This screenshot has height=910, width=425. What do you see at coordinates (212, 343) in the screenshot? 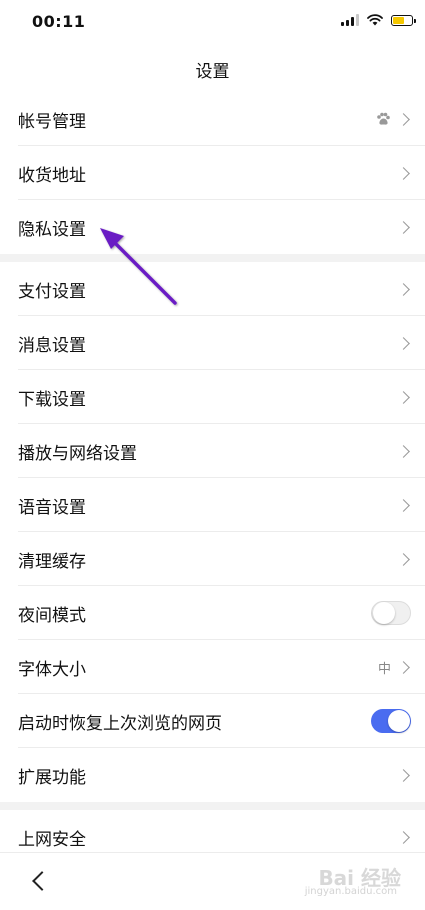
I see `setting-messages: 消息设置` at bounding box center [212, 343].